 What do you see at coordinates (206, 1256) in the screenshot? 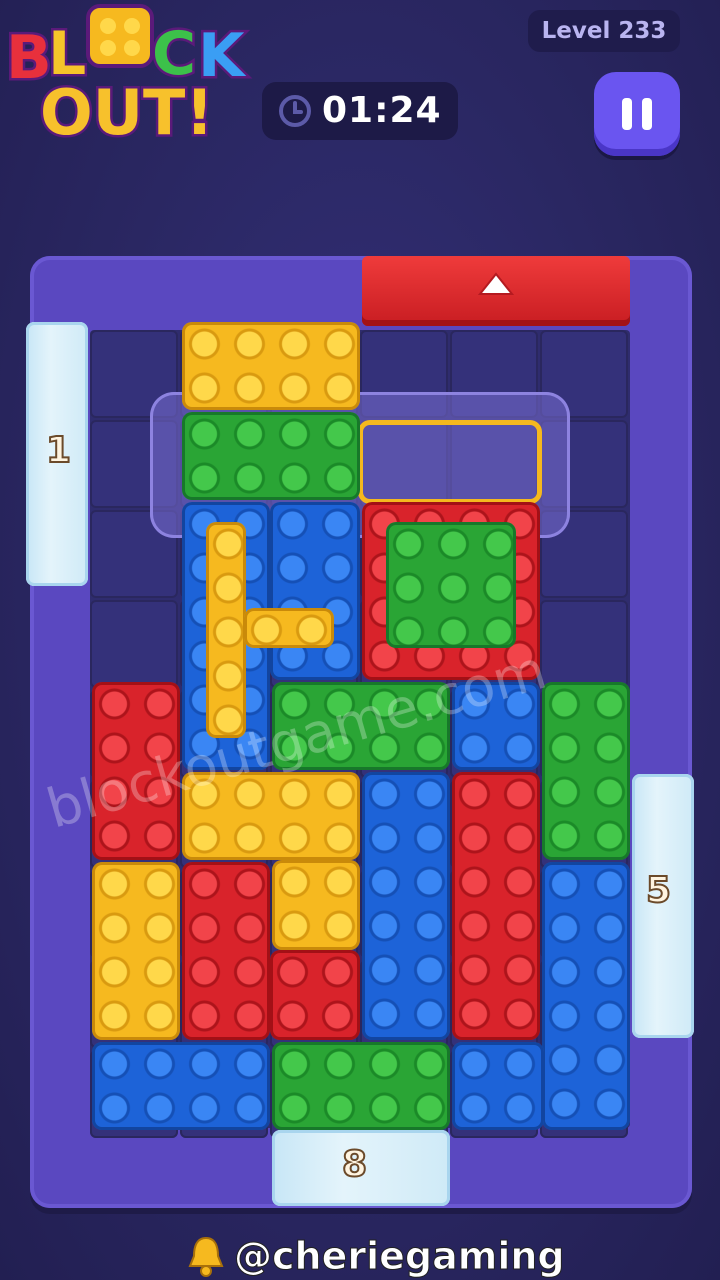
I see `bell-icon` at bounding box center [206, 1256].